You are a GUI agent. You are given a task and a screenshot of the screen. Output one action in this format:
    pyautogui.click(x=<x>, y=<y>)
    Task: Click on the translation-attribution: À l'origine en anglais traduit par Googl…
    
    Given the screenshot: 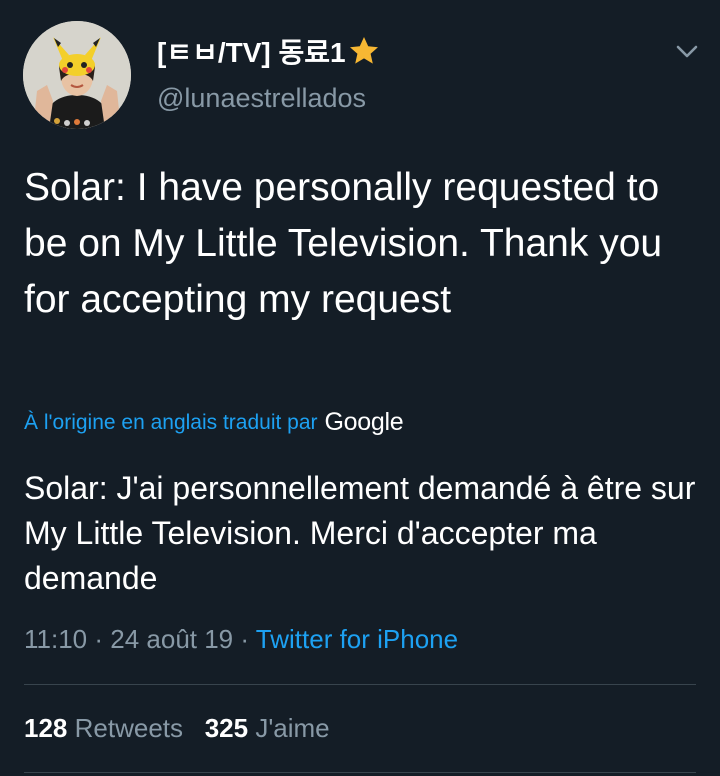 What is the action you would take?
    pyautogui.click(x=214, y=422)
    